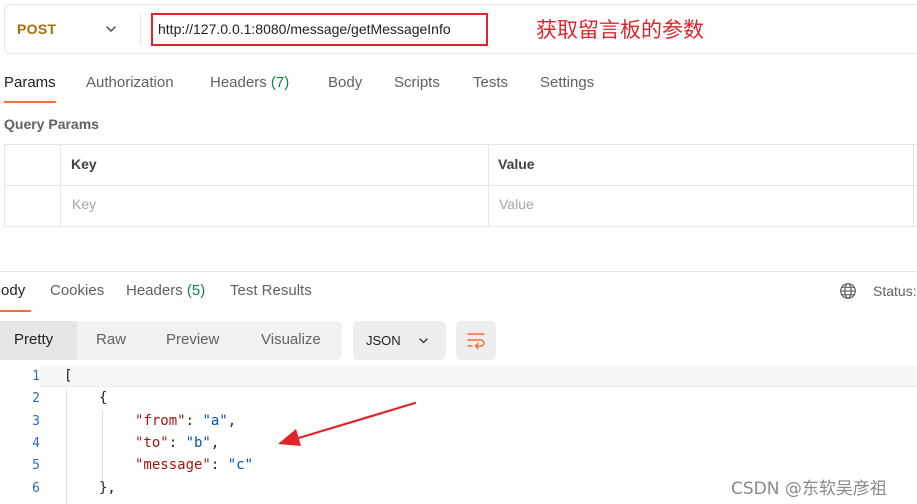 This screenshot has height=504, width=917. What do you see at coordinates (33, 339) in the screenshot?
I see `view-pretty-button: Pretty` at bounding box center [33, 339].